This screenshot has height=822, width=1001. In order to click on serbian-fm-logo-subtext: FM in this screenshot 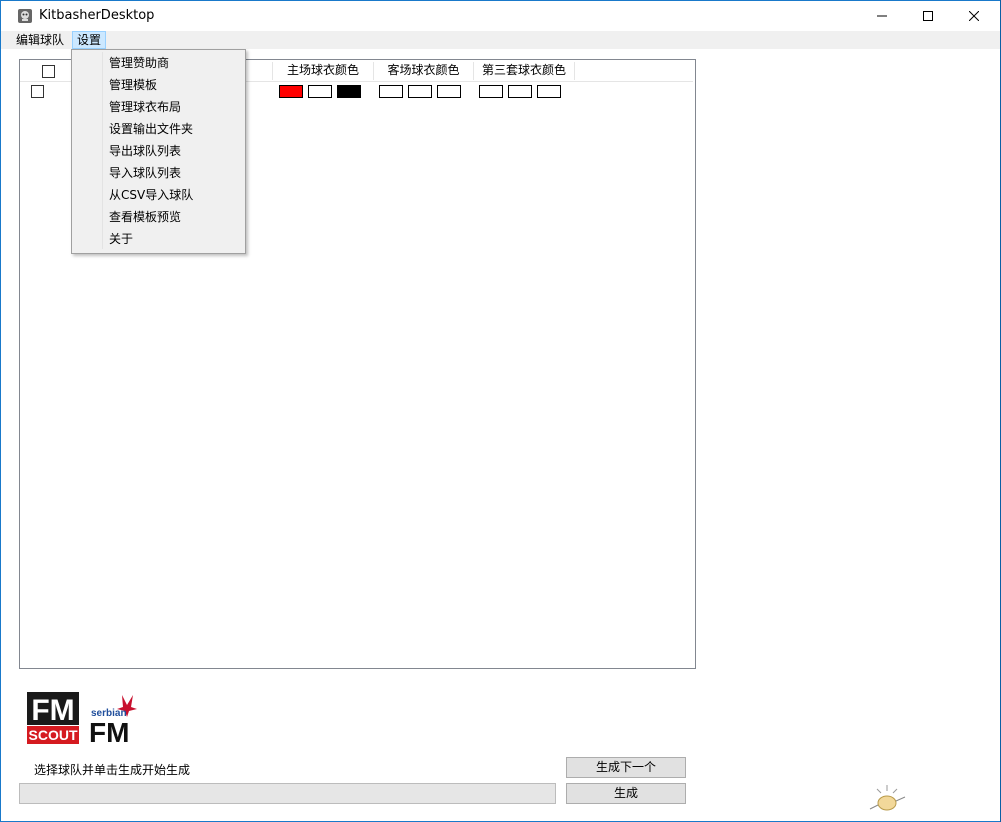, I will do `click(109, 730)`.